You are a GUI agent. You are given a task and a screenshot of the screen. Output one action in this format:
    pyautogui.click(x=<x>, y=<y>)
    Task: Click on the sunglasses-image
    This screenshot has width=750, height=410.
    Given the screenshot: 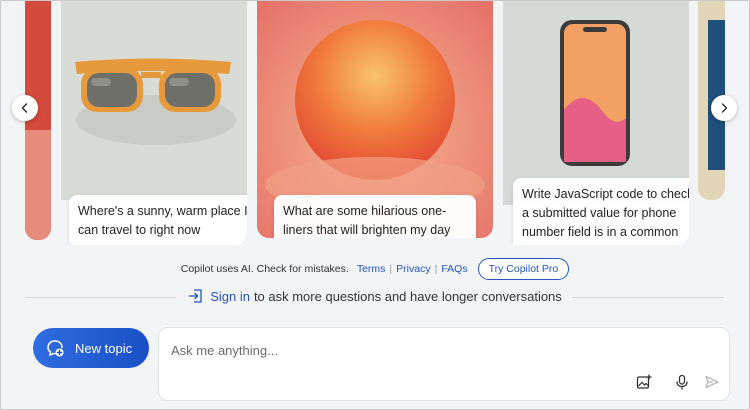 What is the action you would take?
    pyautogui.click(x=154, y=100)
    